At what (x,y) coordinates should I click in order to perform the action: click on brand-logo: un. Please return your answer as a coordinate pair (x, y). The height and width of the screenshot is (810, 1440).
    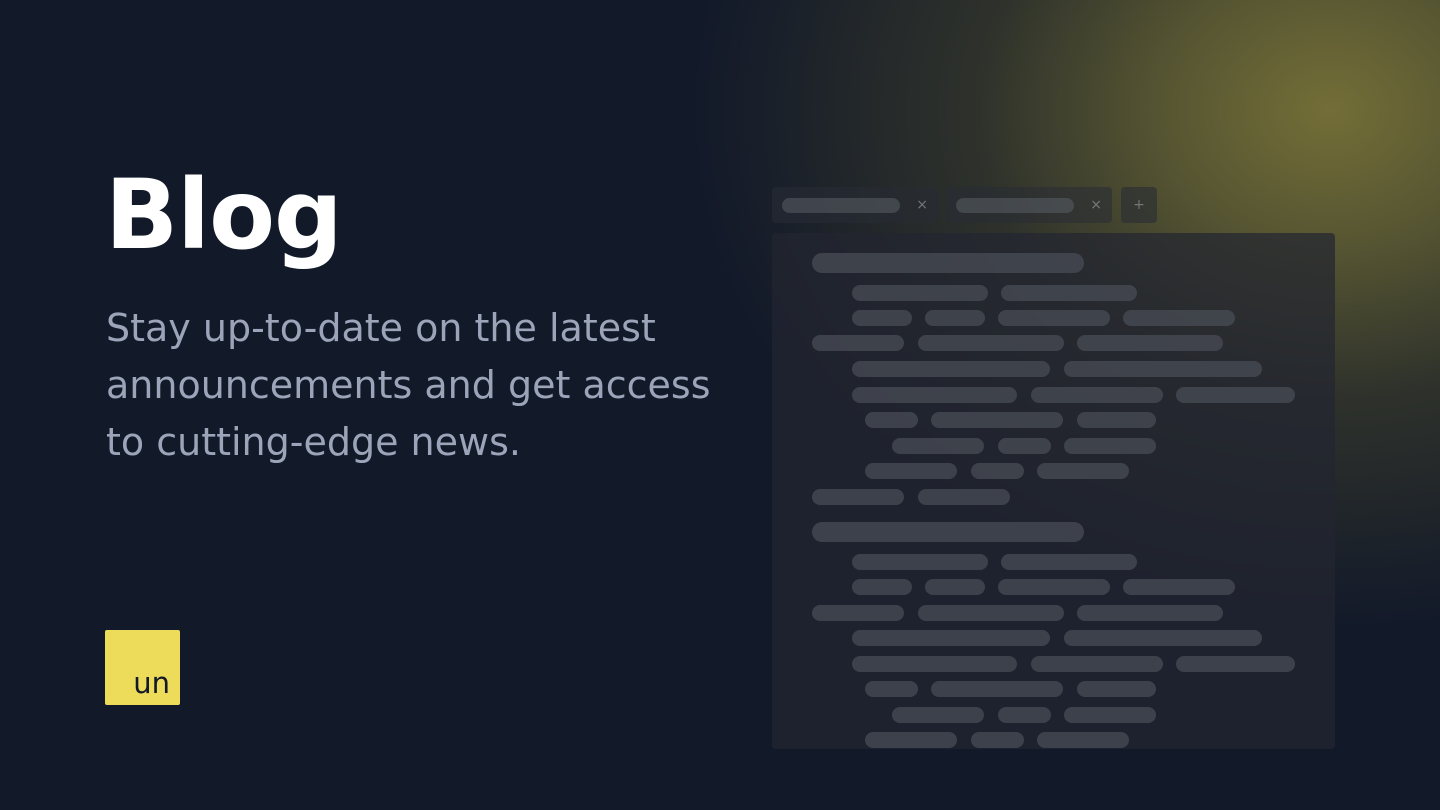
    Looking at the image, I should click on (142, 667).